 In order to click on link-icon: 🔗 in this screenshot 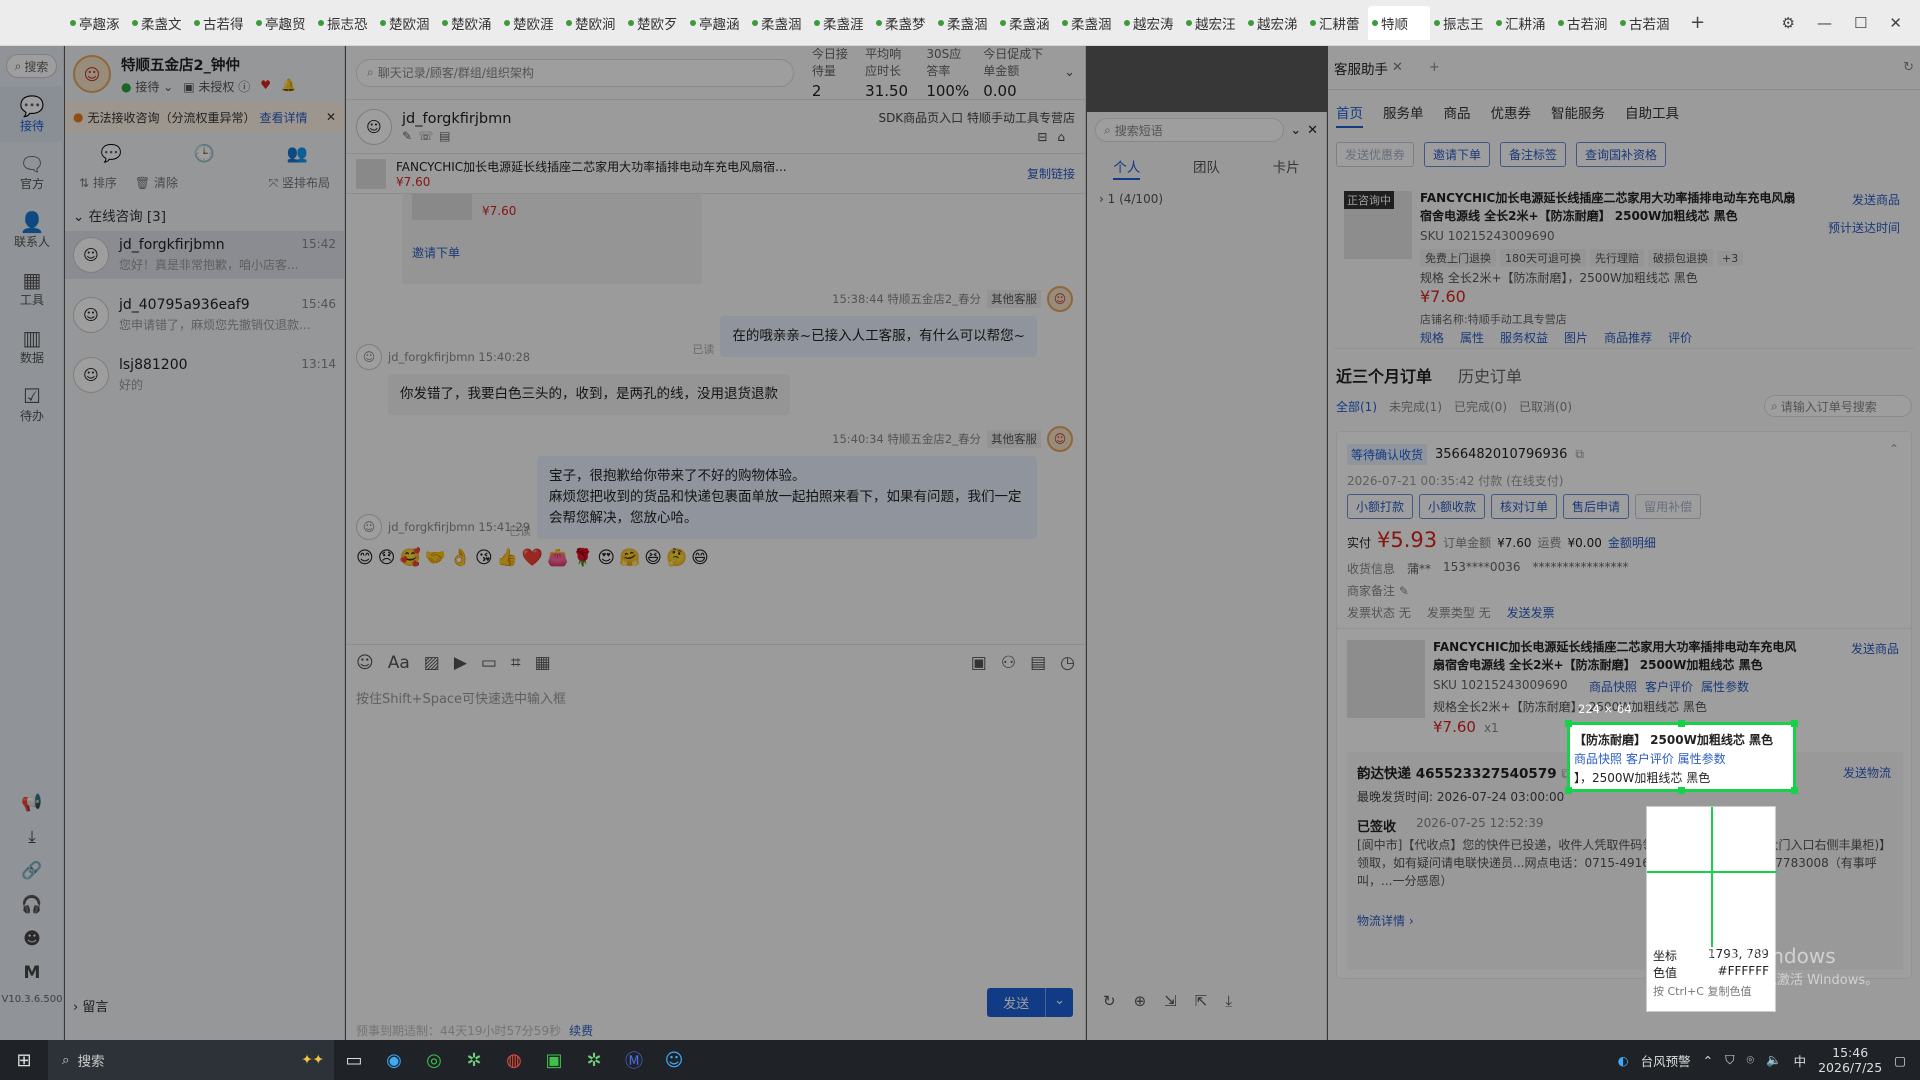, I will do `click(32, 871)`.